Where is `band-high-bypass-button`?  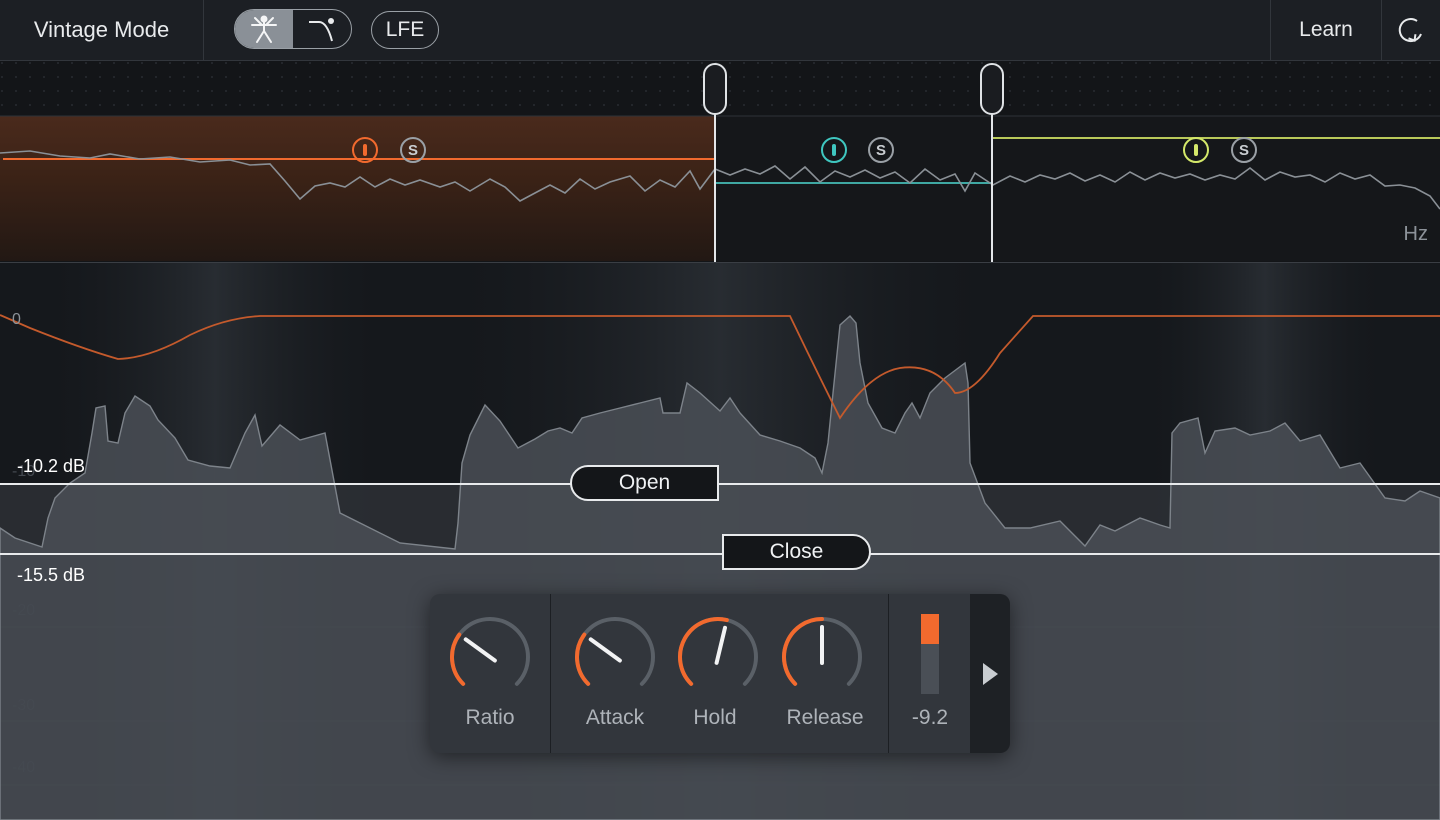 band-high-bypass-button is located at coordinates (1196, 150).